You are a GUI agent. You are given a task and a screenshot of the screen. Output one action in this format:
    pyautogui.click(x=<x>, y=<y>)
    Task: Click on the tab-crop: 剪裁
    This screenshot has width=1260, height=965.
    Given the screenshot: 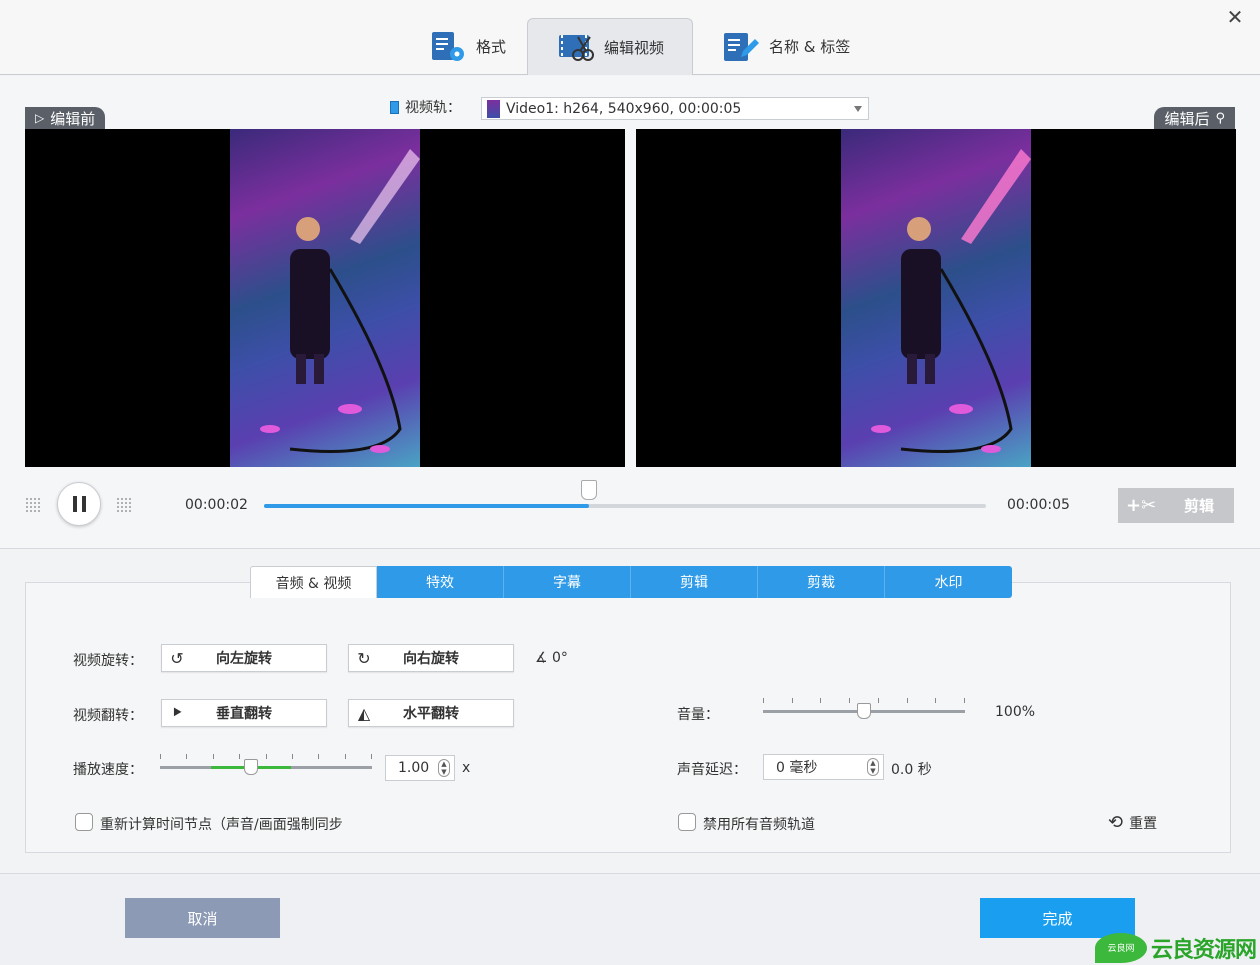 What is the action you would take?
    pyautogui.click(x=821, y=582)
    